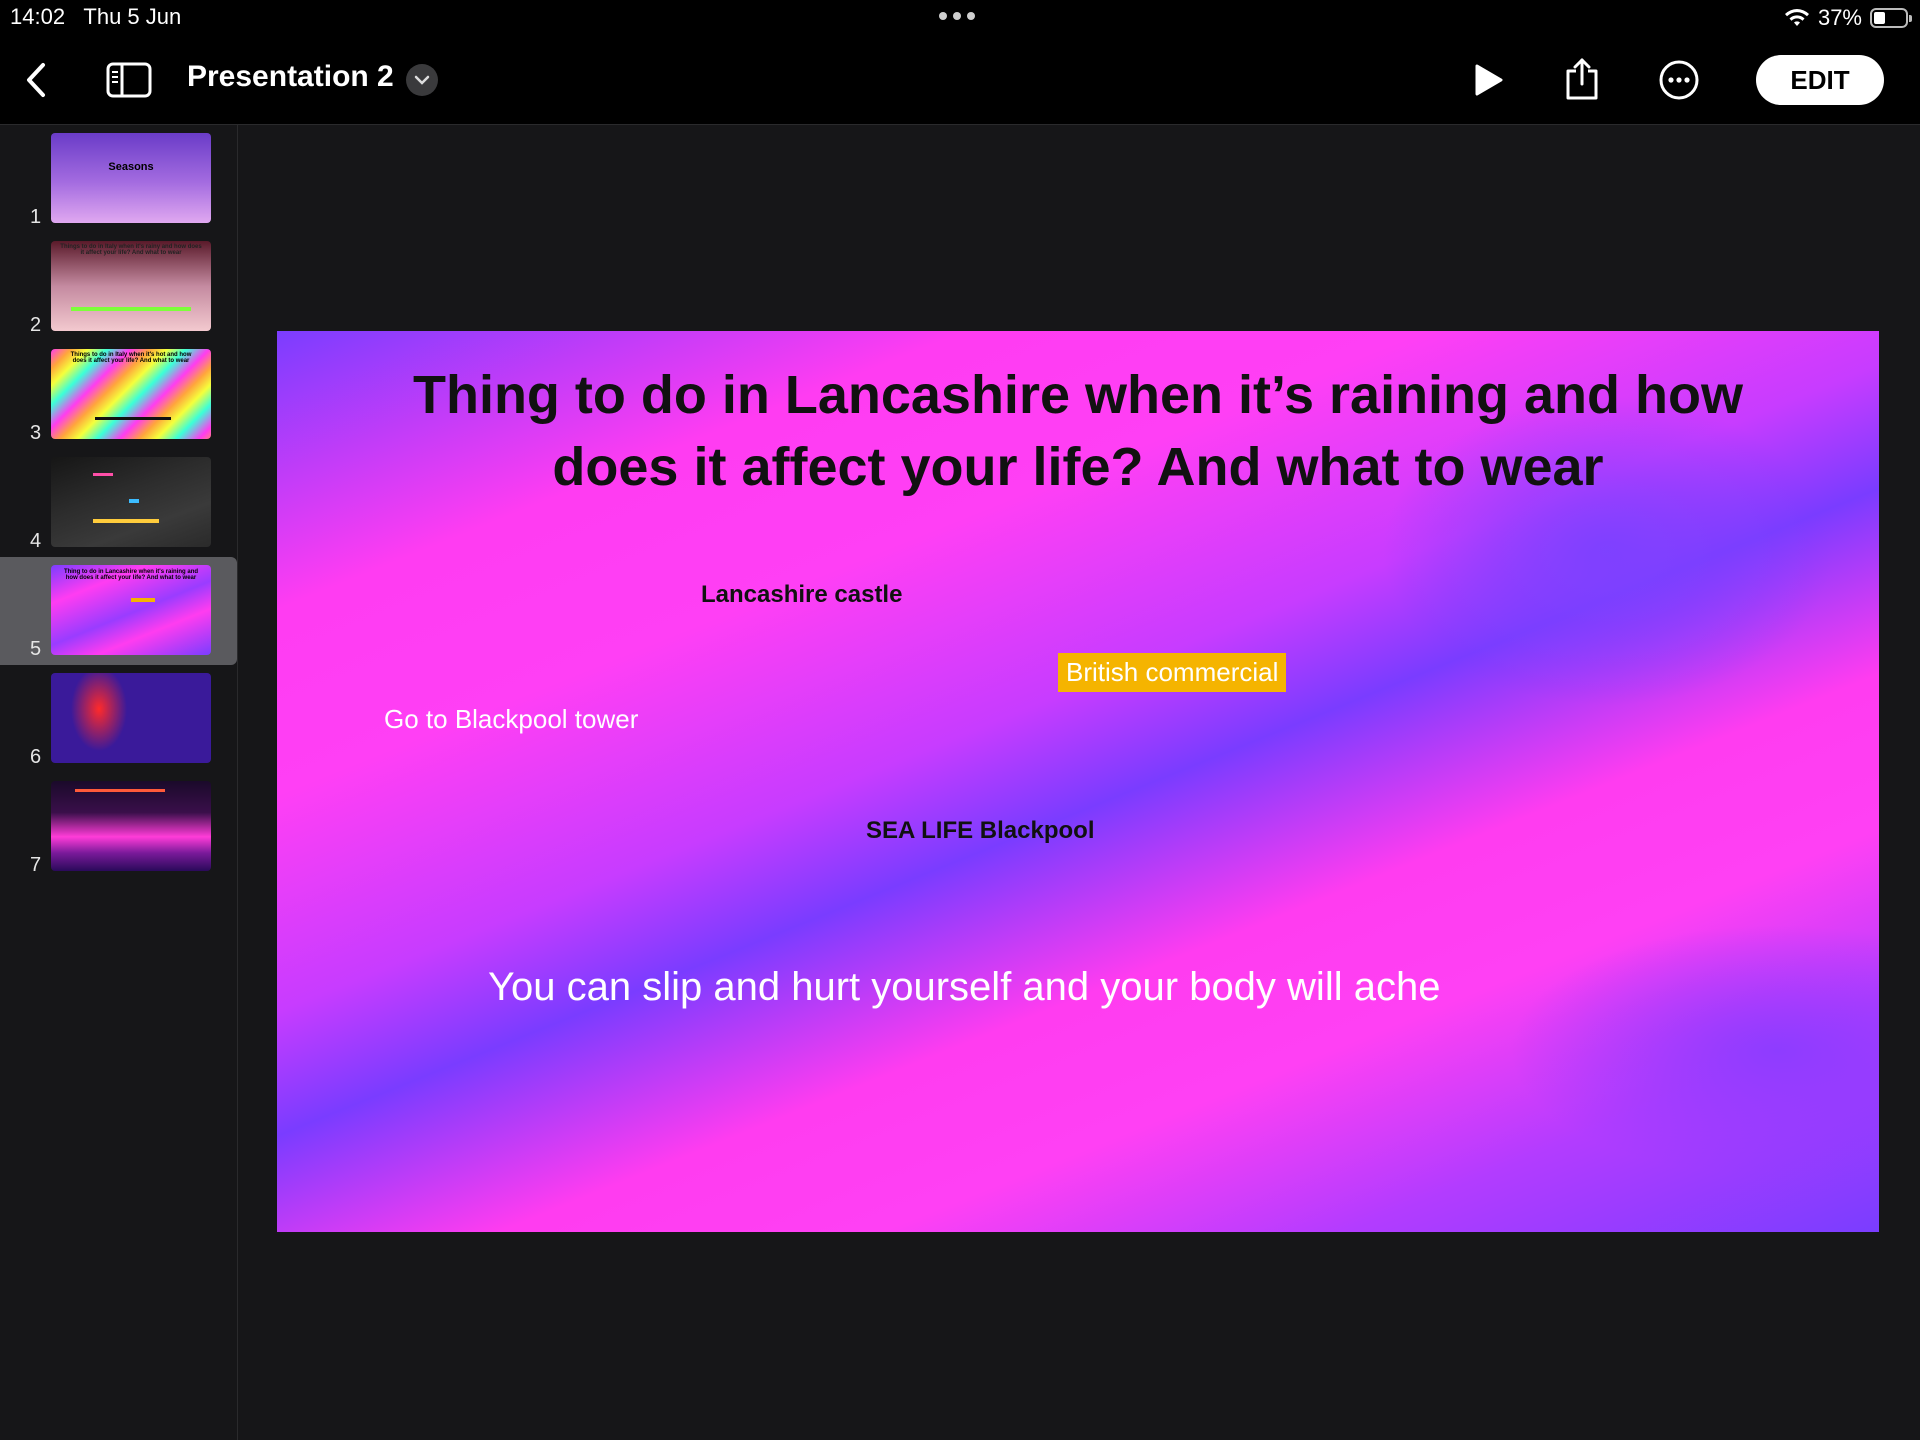 The width and height of the screenshot is (1920, 1440). I want to click on title-menu-button, so click(422, 80).